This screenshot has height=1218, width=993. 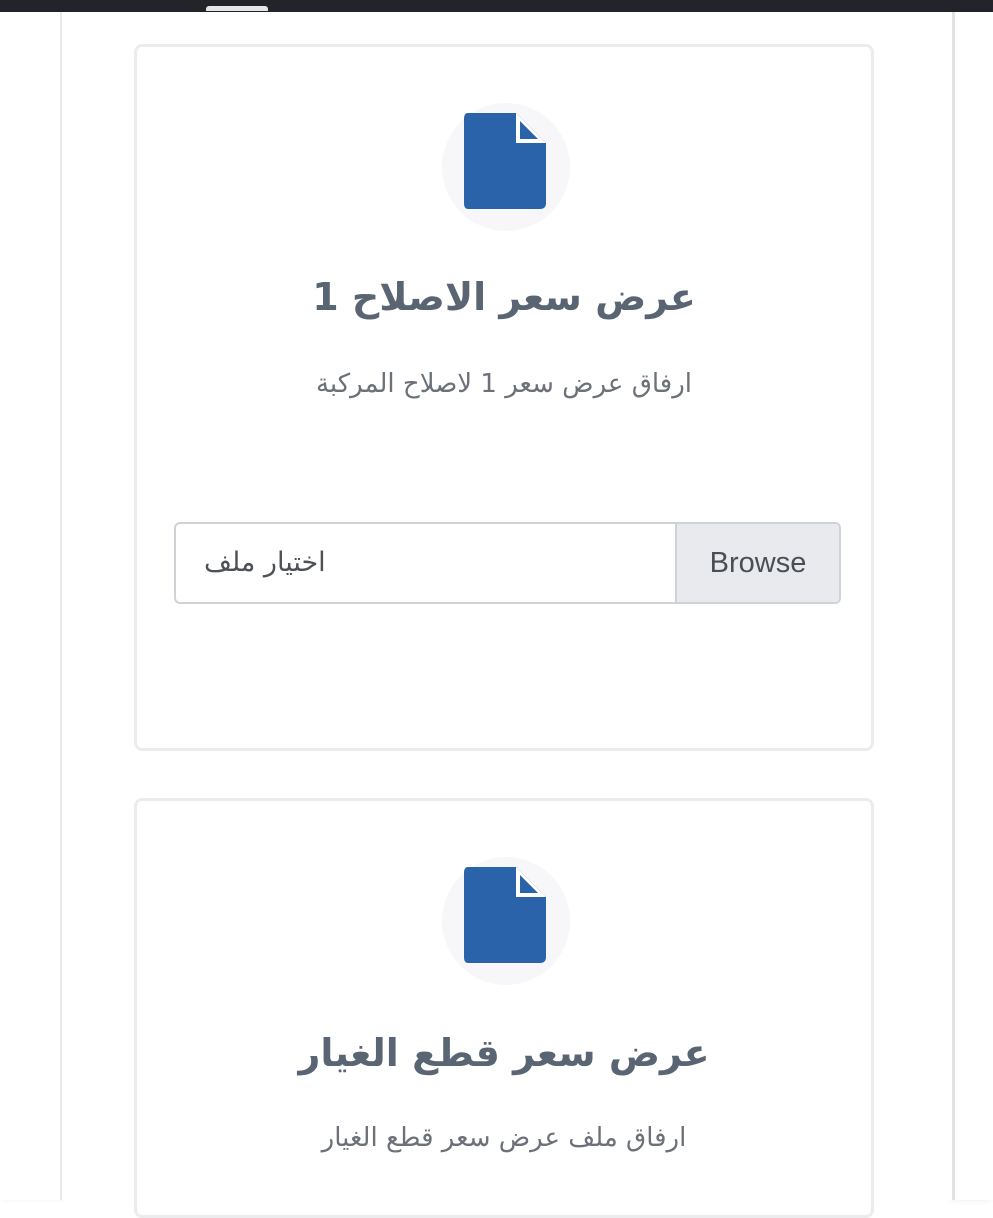 What do you see at coordinates (265, 562) in the screenshot?
I see `file-input-placeholder: اختيار ملف` at bounding box center [265, 562].